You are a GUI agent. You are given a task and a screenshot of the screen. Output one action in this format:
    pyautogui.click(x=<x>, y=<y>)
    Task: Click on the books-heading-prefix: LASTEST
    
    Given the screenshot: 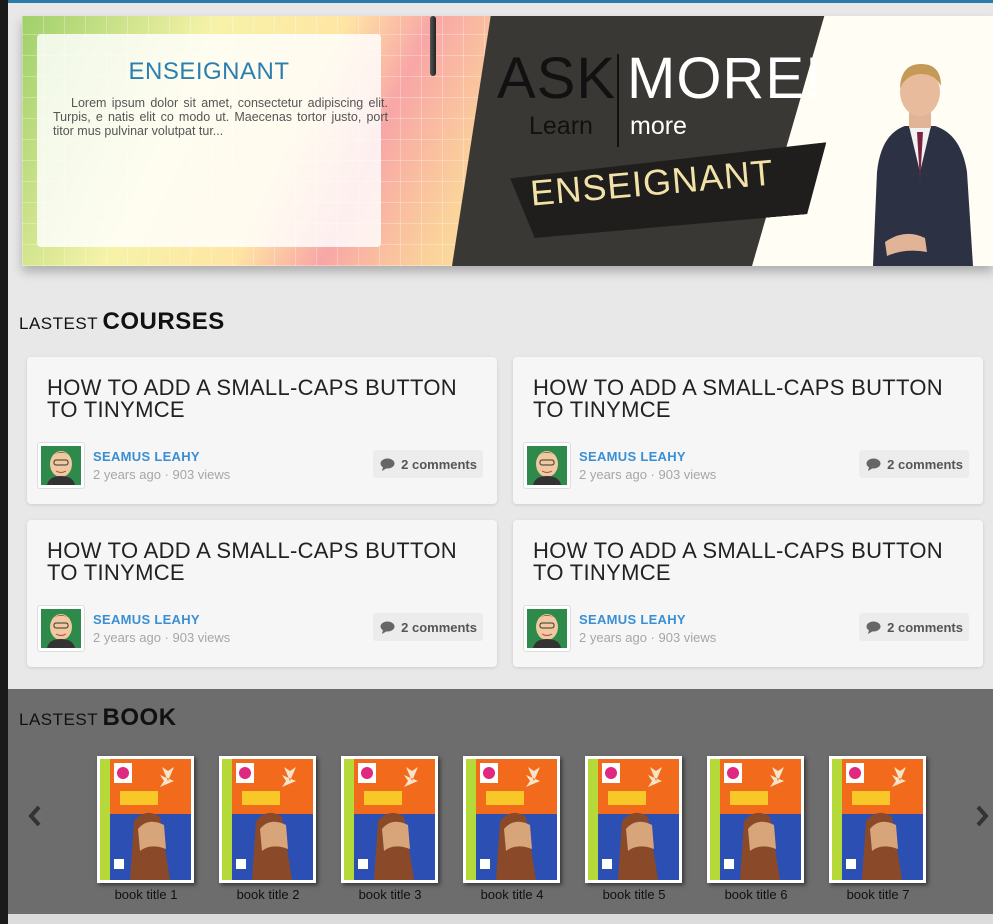 What is the action you would take?
    pyautogui.click(x=59, y=719)
    